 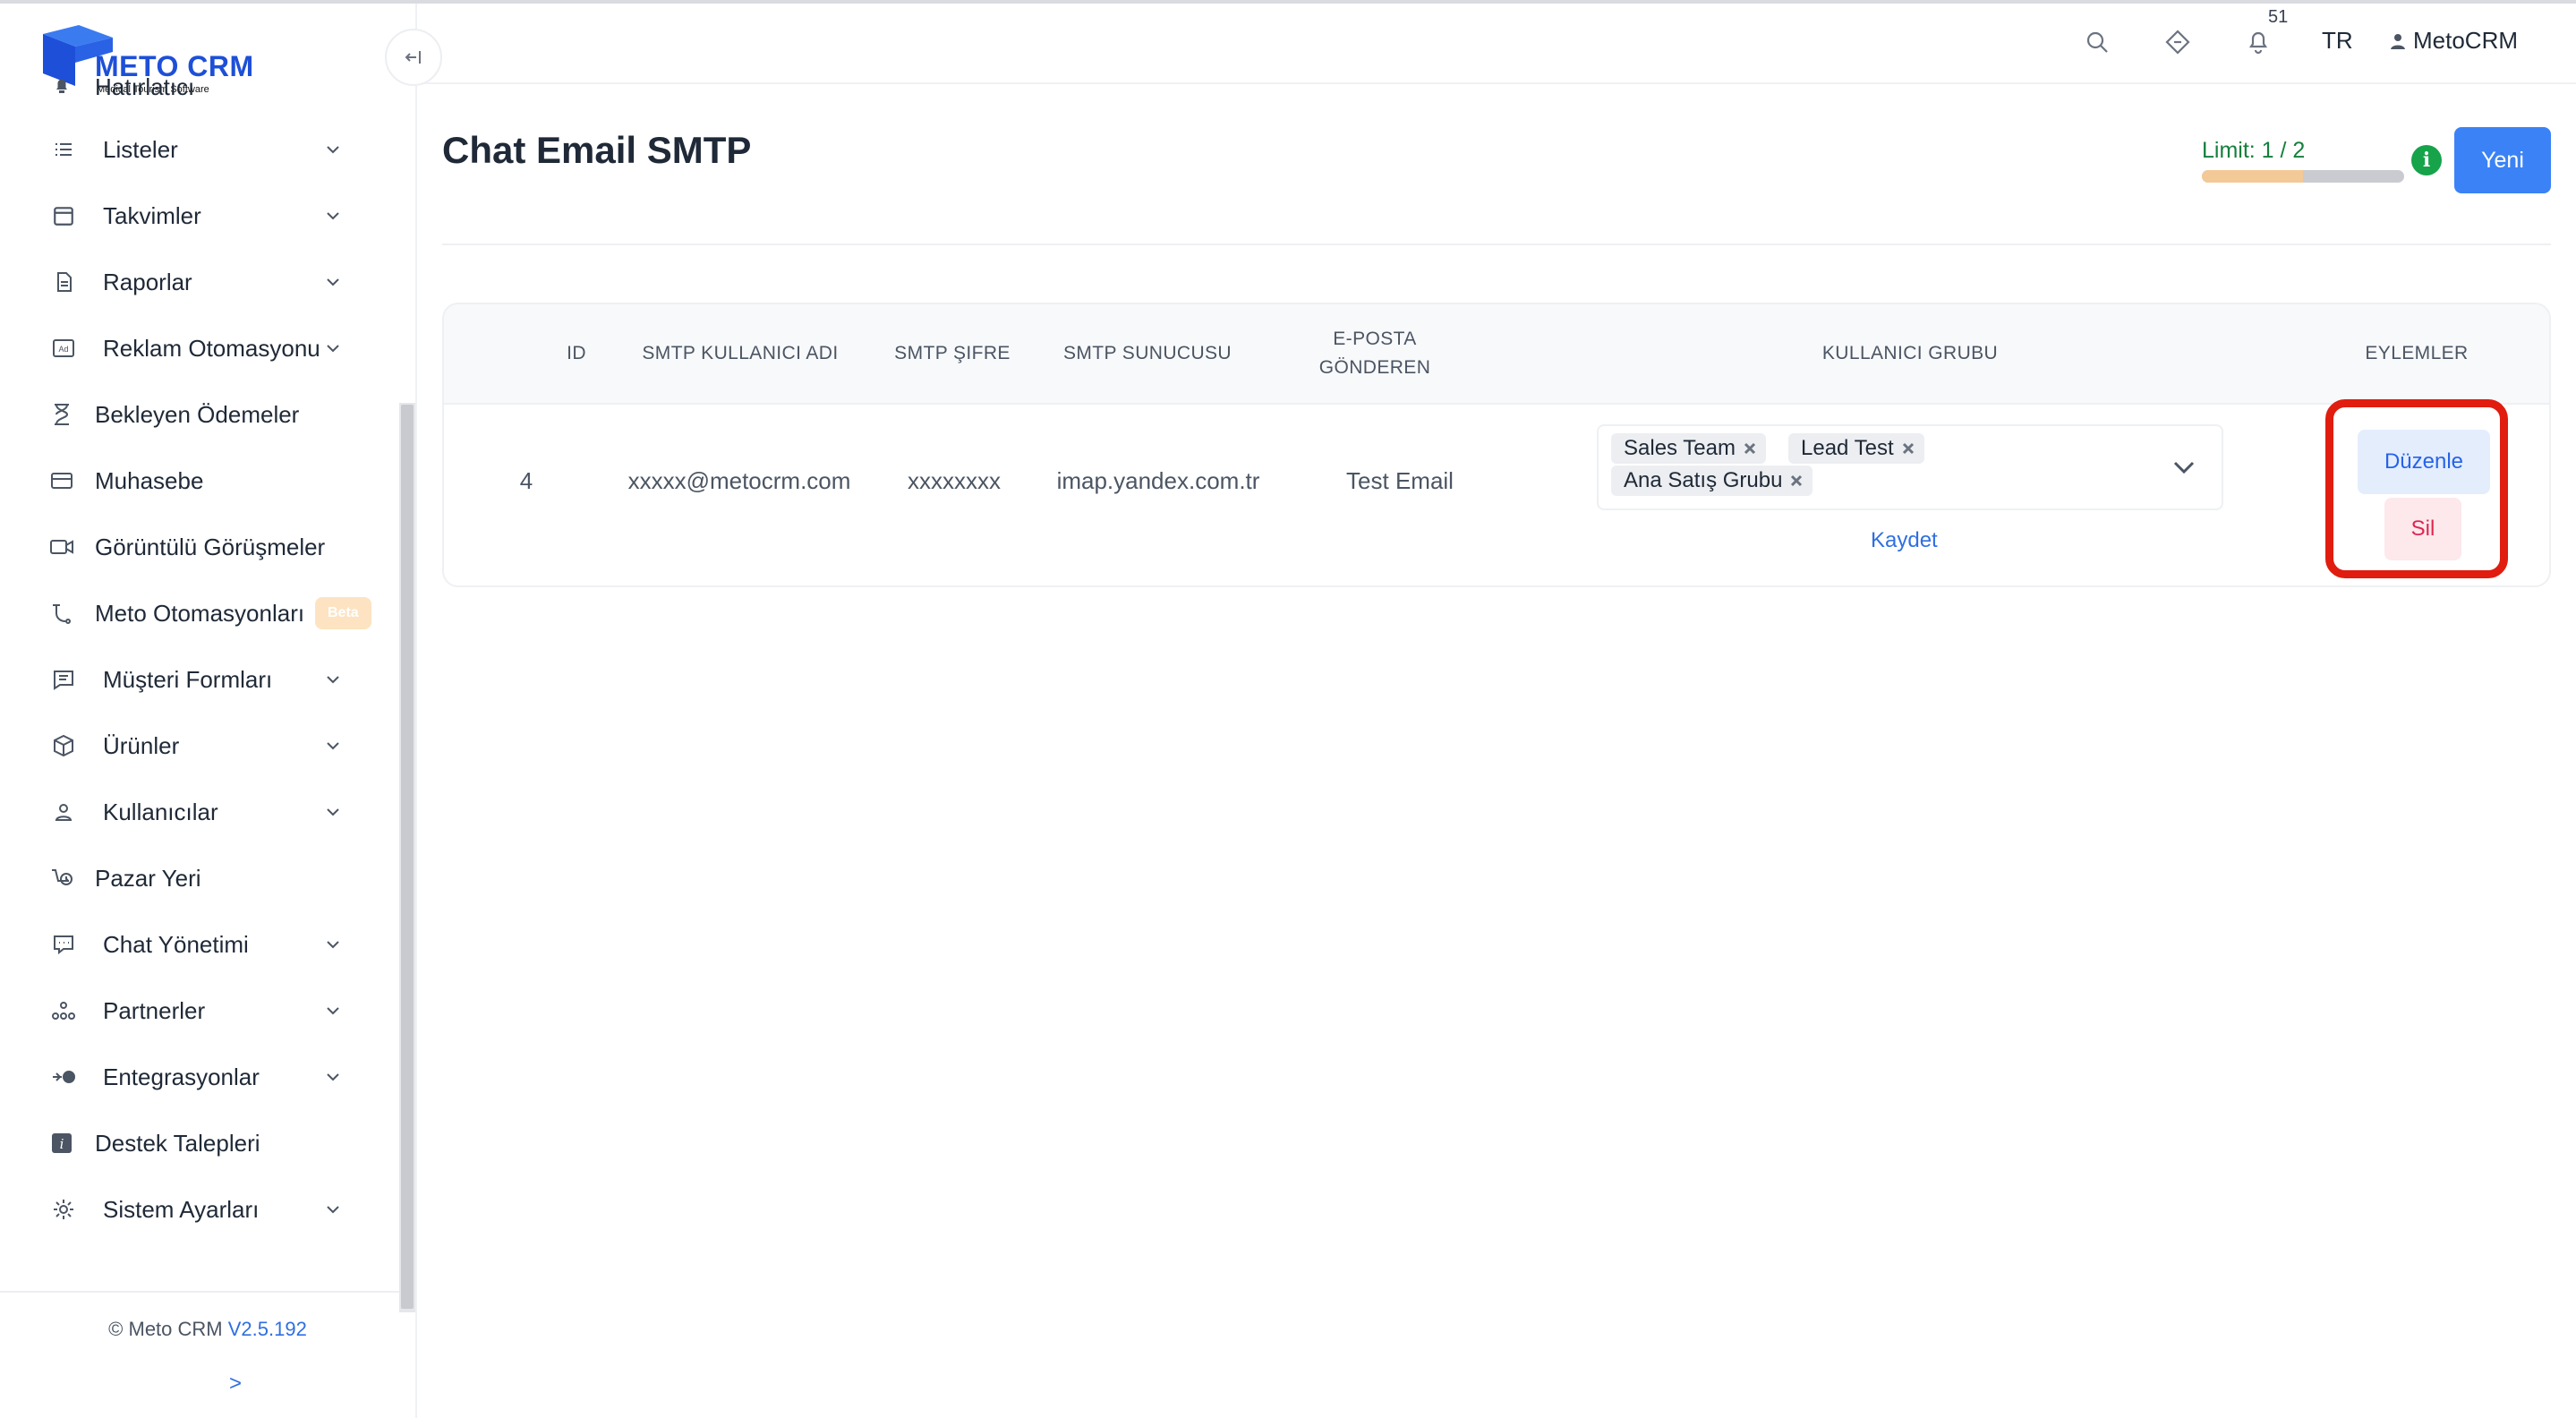 I want to click on sidebar-item-label: Meto Otomasyonları, so click(x=200, y=613).